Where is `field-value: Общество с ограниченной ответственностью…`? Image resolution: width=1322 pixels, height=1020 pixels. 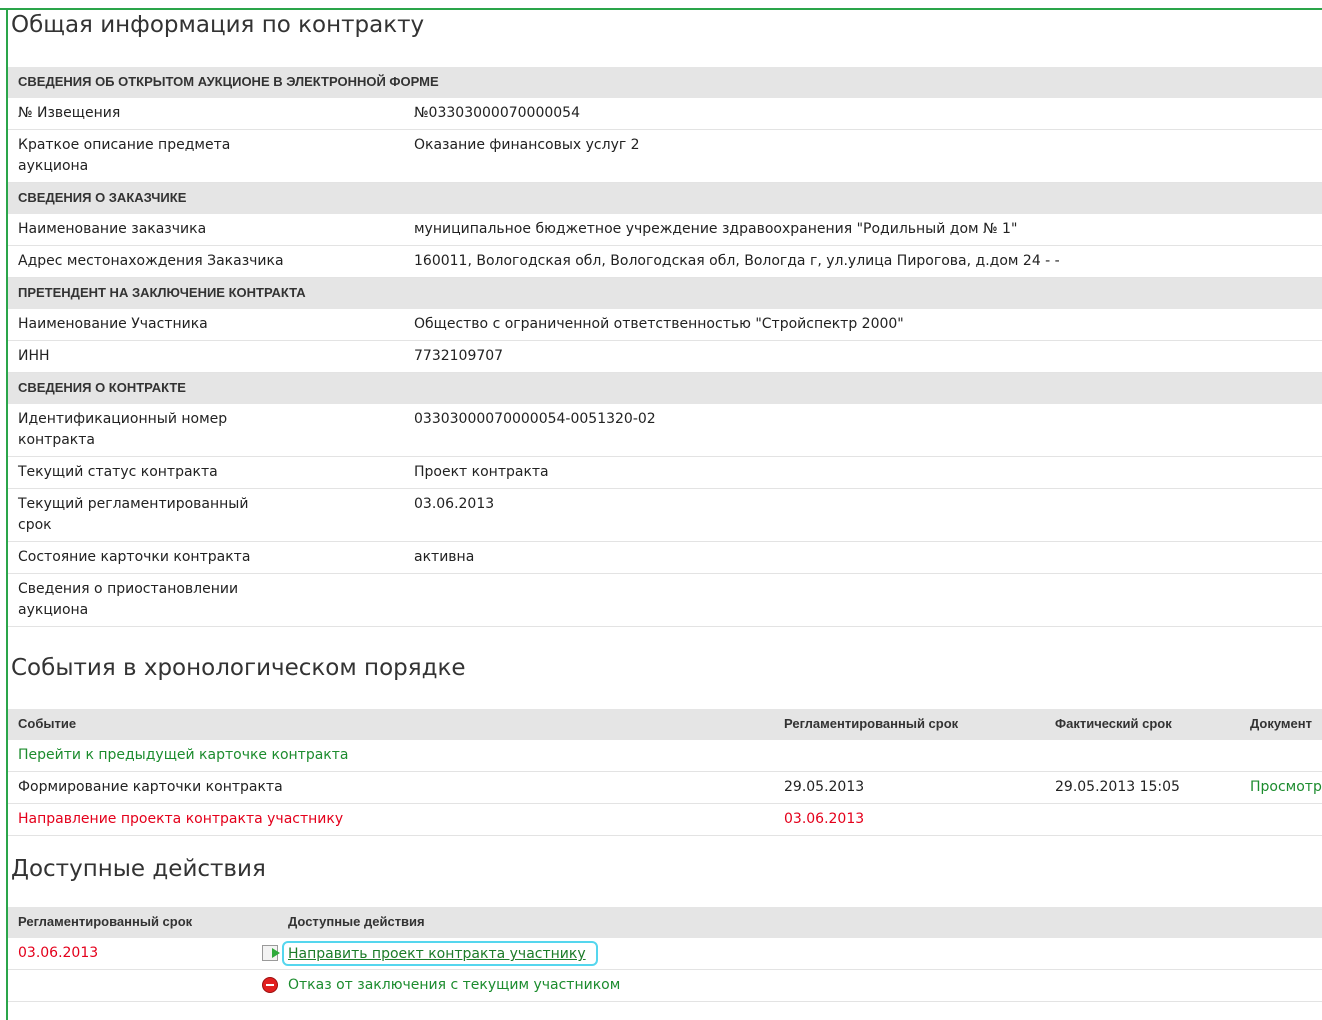
field-value: Общество с ограниченной ответственностью… is located at coordinates (863, 325).